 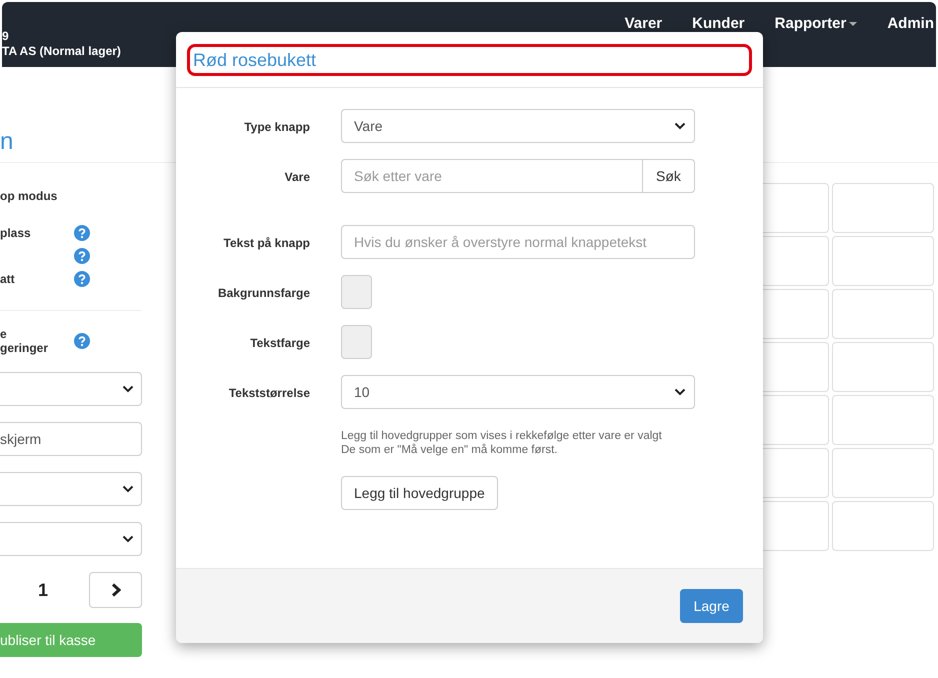 I want to click on nav-link: Rapporter, so click(x=816, y=24).